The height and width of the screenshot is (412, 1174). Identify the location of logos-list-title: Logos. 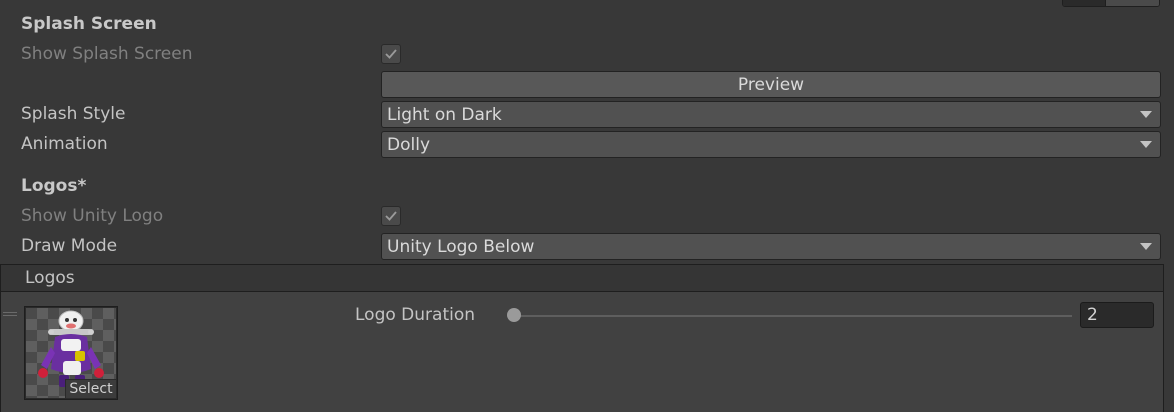
(50, 278).